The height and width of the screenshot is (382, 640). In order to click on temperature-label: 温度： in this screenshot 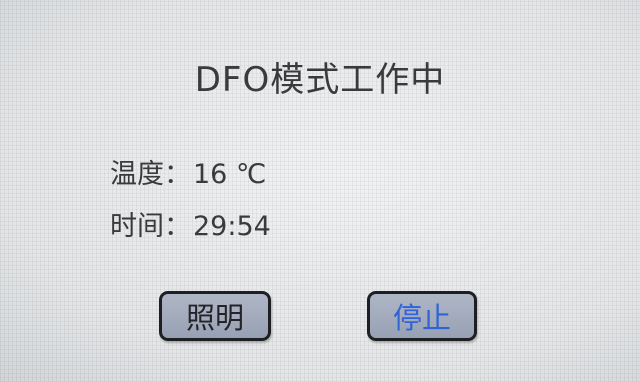, I will do `click(150, 174)`.